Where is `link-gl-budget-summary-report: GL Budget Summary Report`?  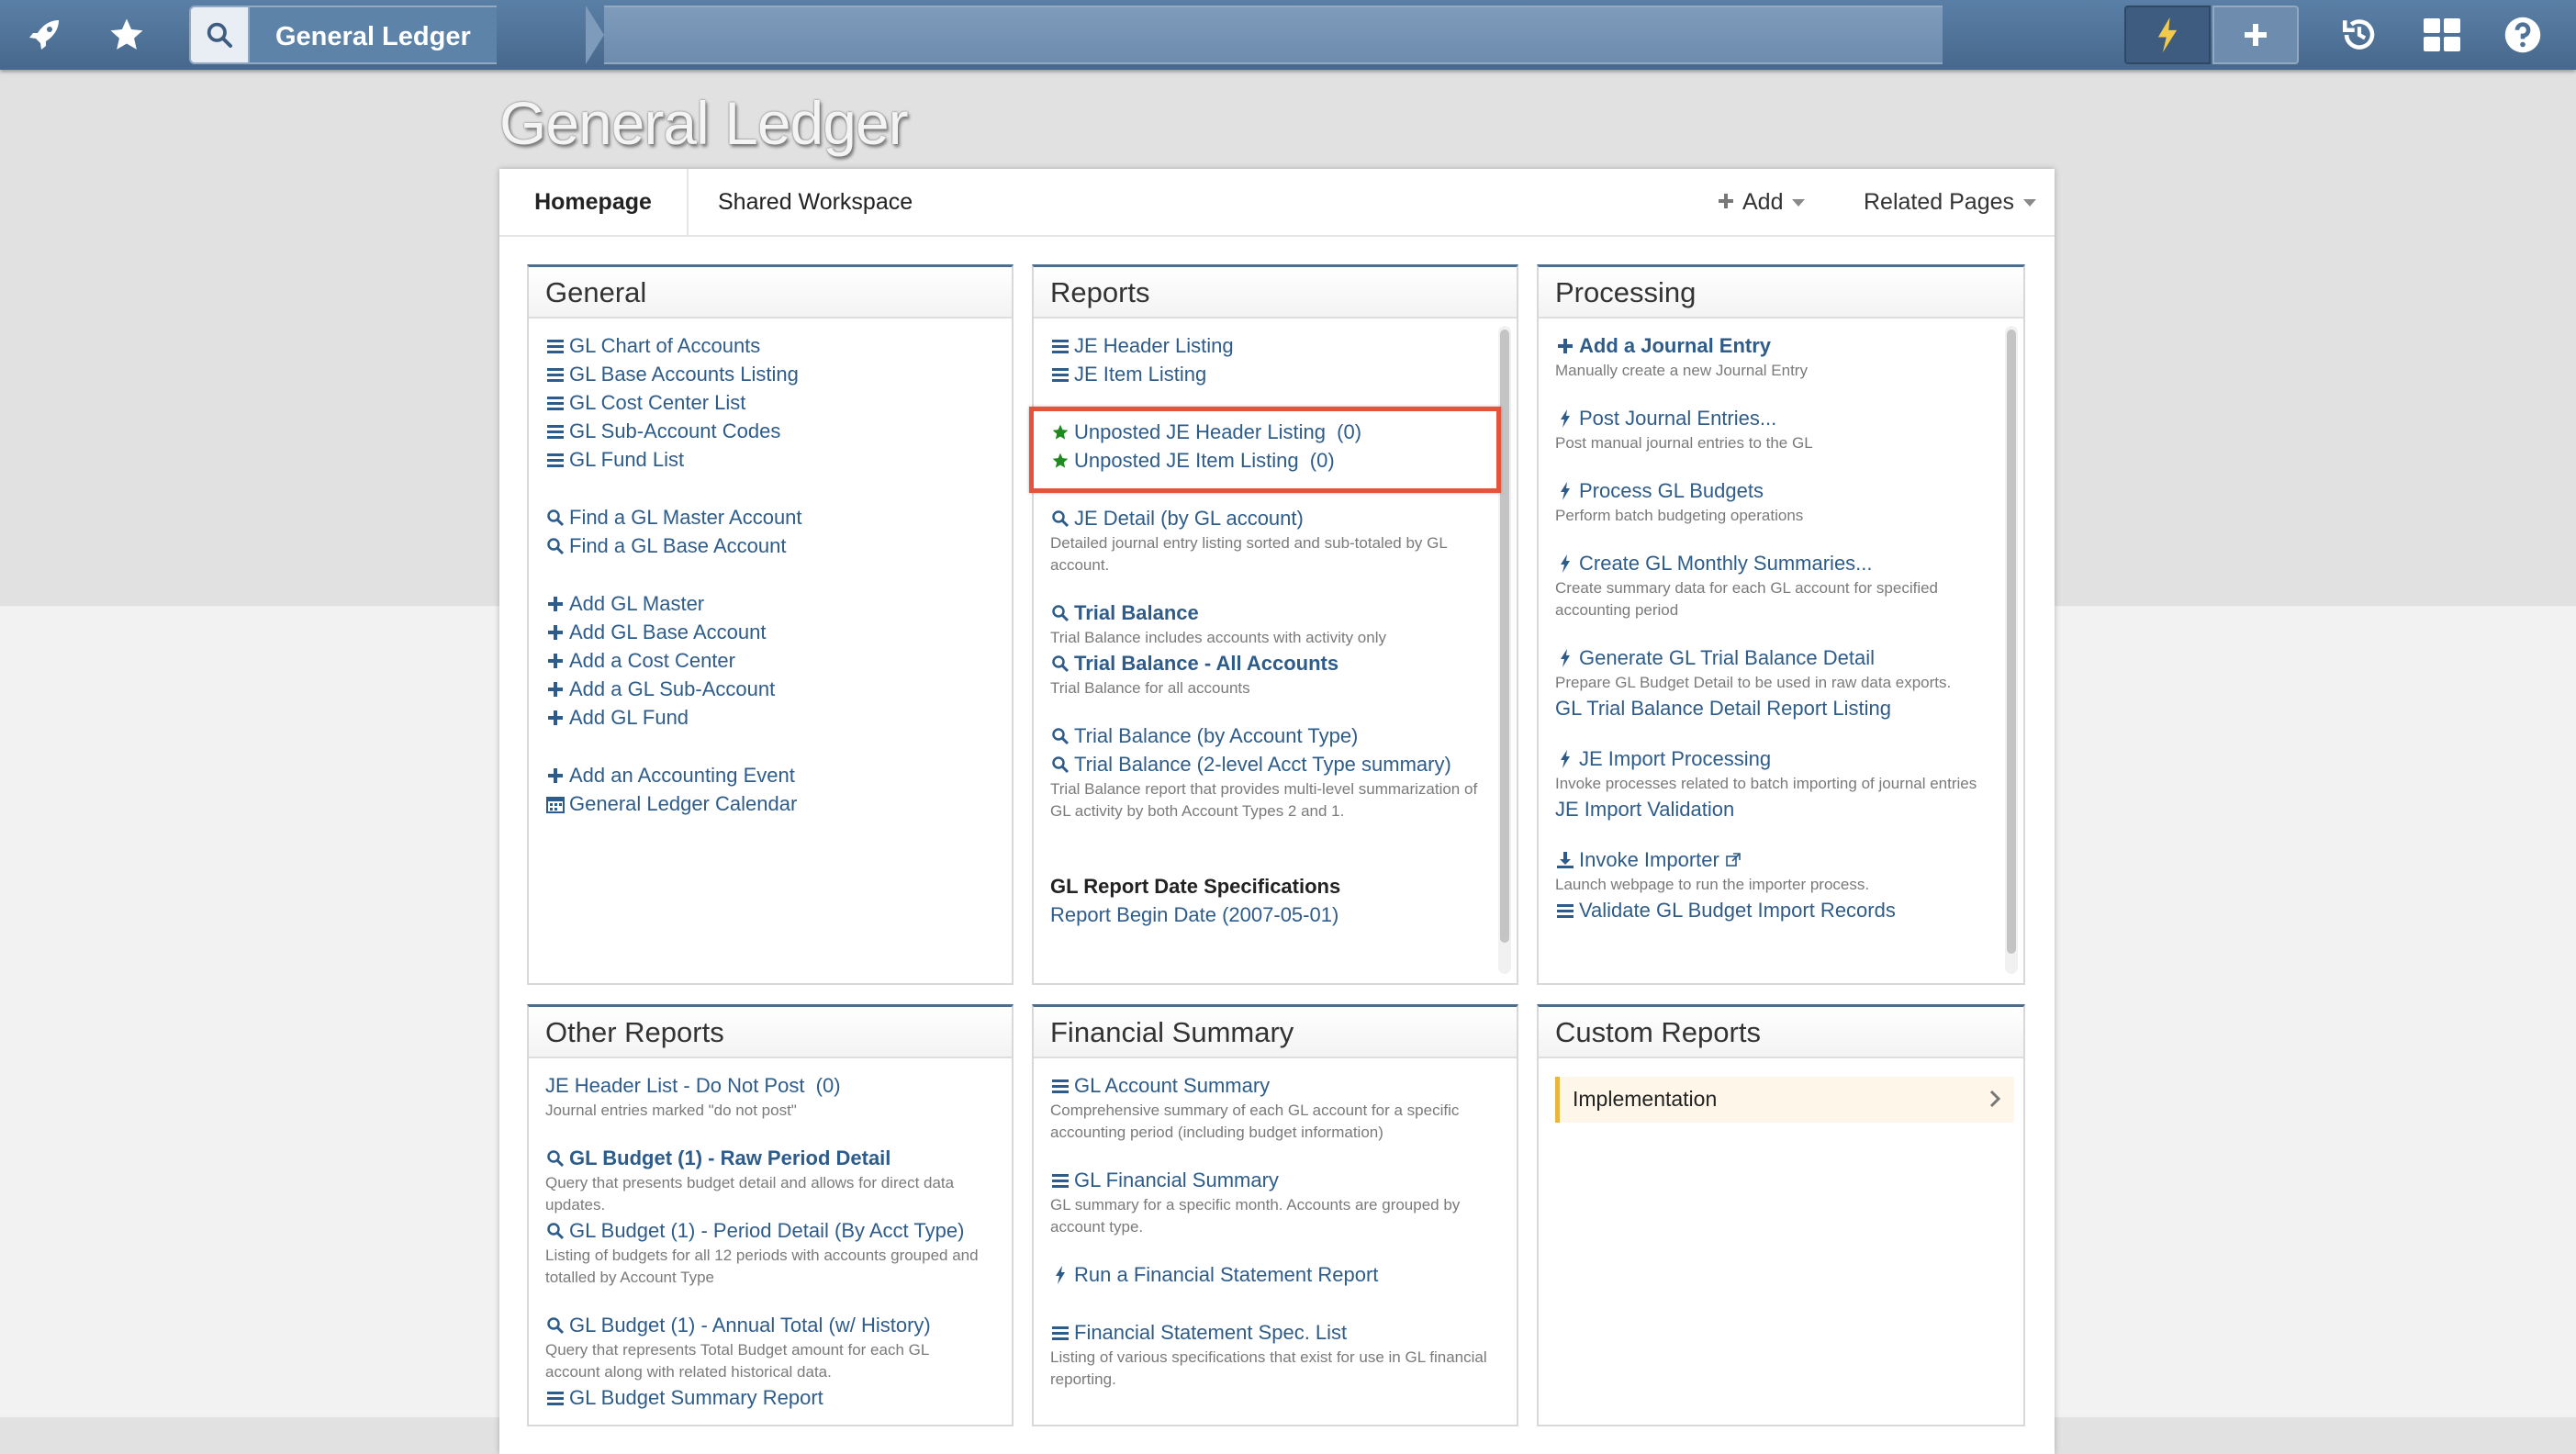 link-gl-budget-summary-report: GL Budget Summary Report is located at coordinates (764, 1397).